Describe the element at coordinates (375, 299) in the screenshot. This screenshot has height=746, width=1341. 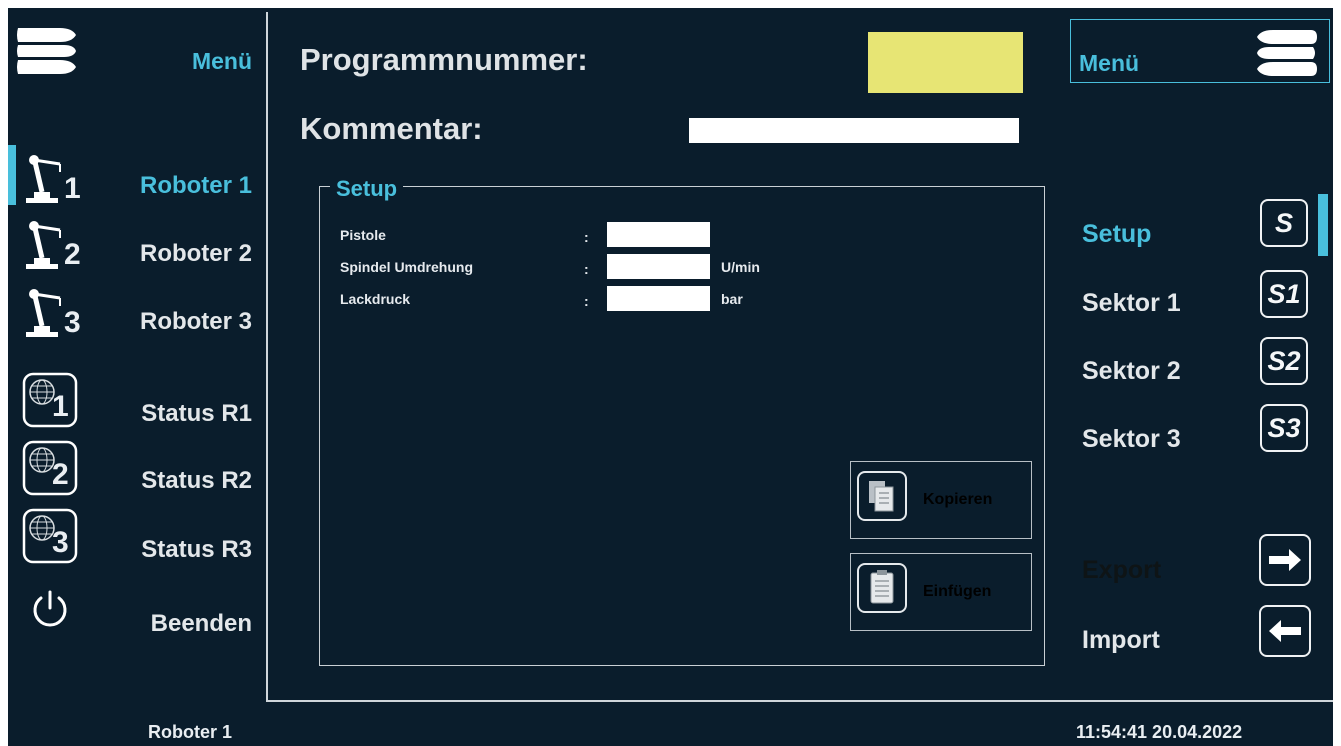
I see `field-label-lackdruck: Lackdruck` at that location.